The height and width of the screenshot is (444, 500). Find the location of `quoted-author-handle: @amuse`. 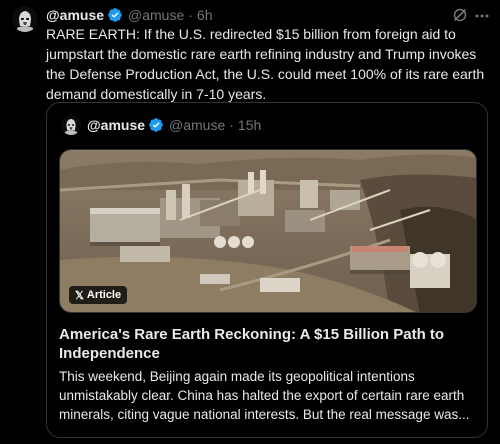

quoted-author-handle: @amuse is located at coordinates (197, 125).